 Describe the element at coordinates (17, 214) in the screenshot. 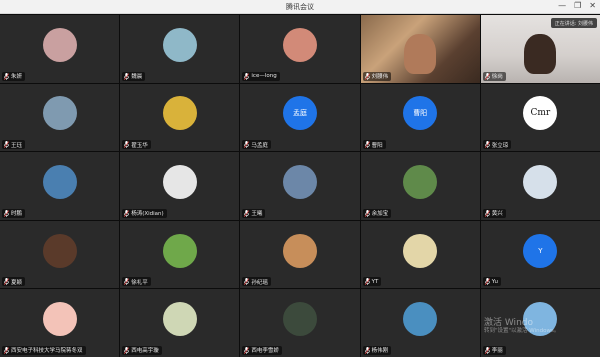

I see `participant-name: 时鹏` at that location.